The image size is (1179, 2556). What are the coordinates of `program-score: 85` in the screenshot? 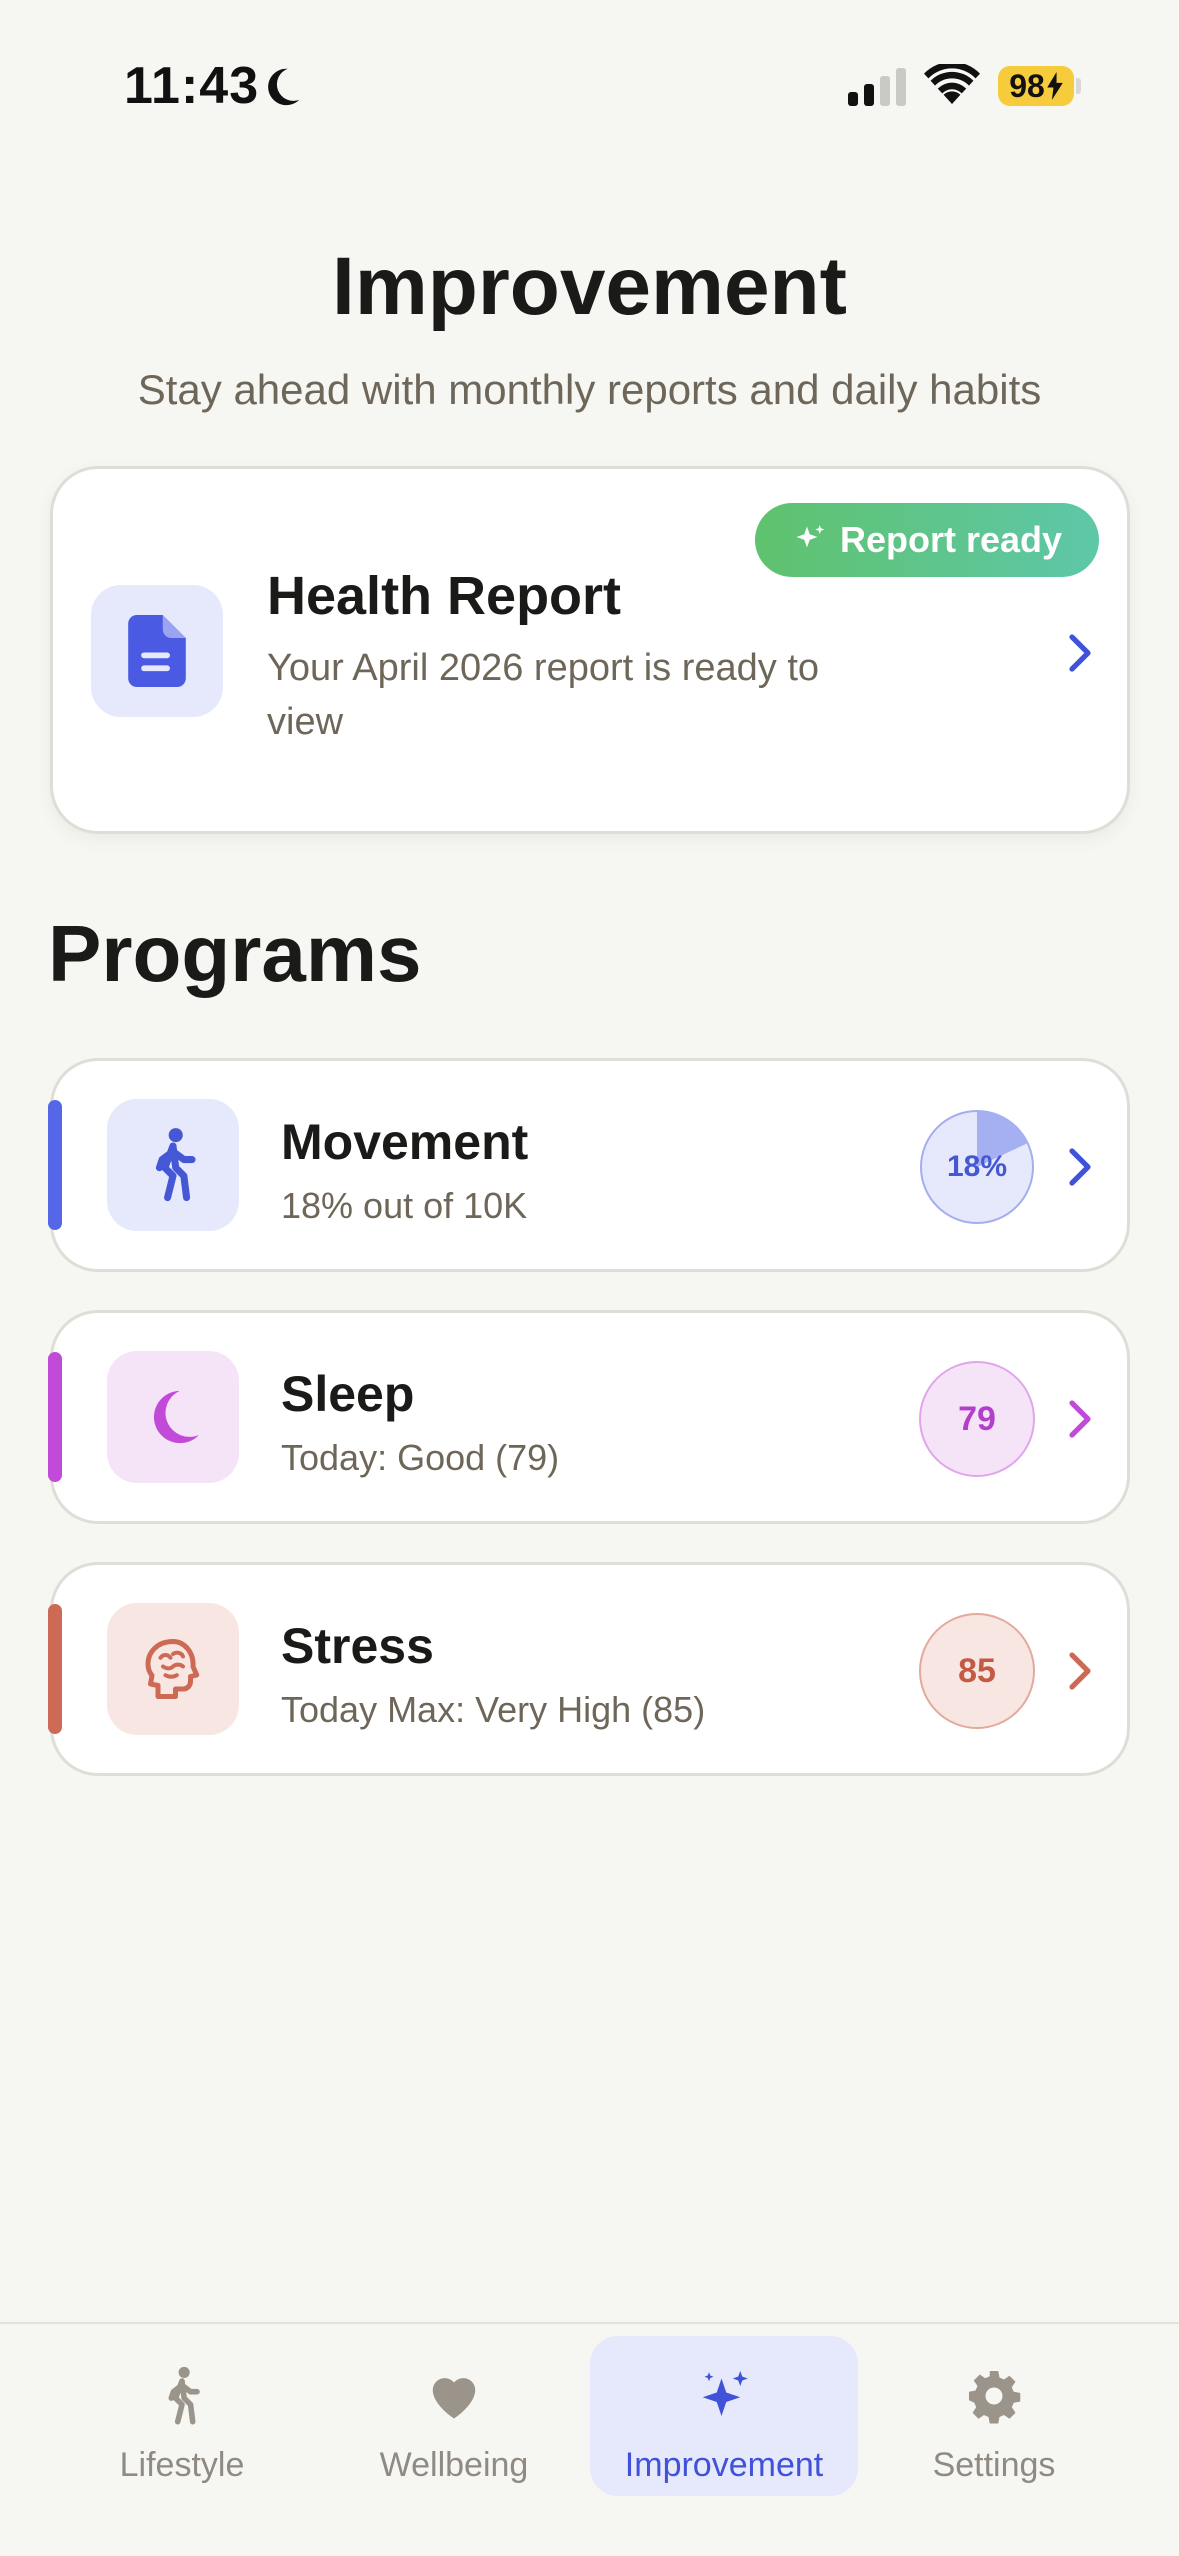 It's located at (977, 1671).